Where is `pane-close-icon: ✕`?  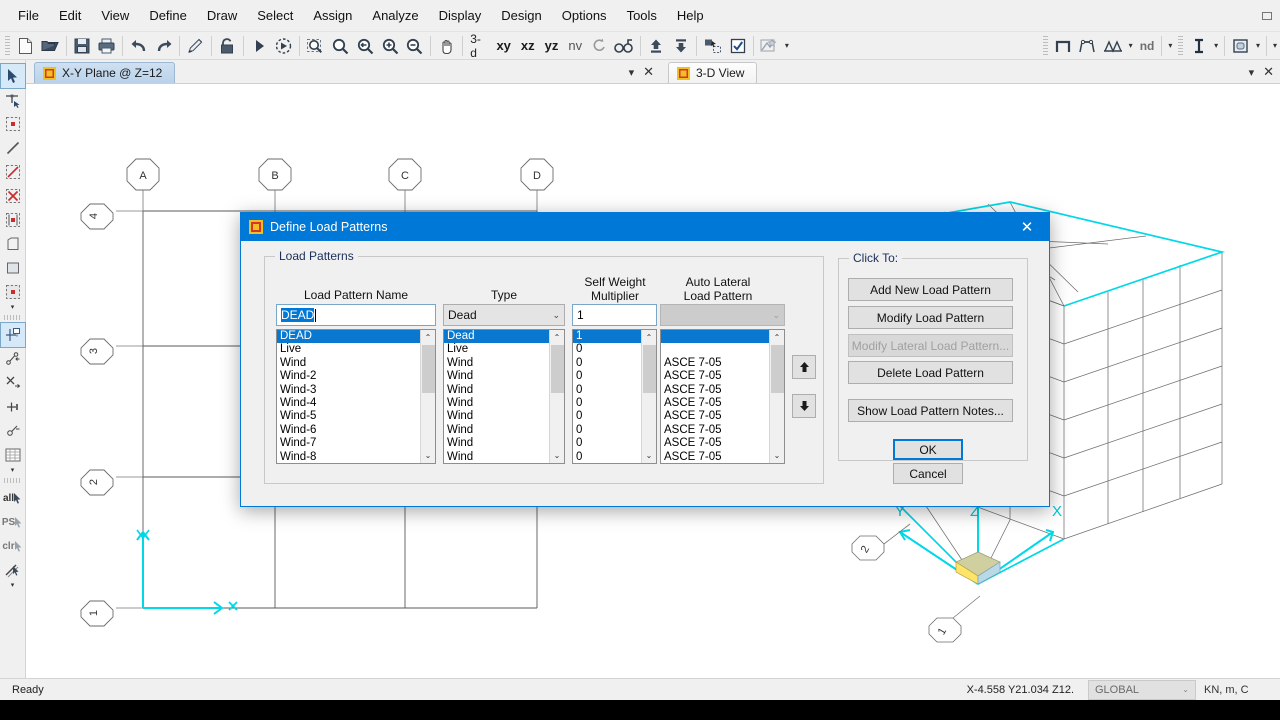
pane-close-icon: ✕ is located at coordinates (1268, 72).